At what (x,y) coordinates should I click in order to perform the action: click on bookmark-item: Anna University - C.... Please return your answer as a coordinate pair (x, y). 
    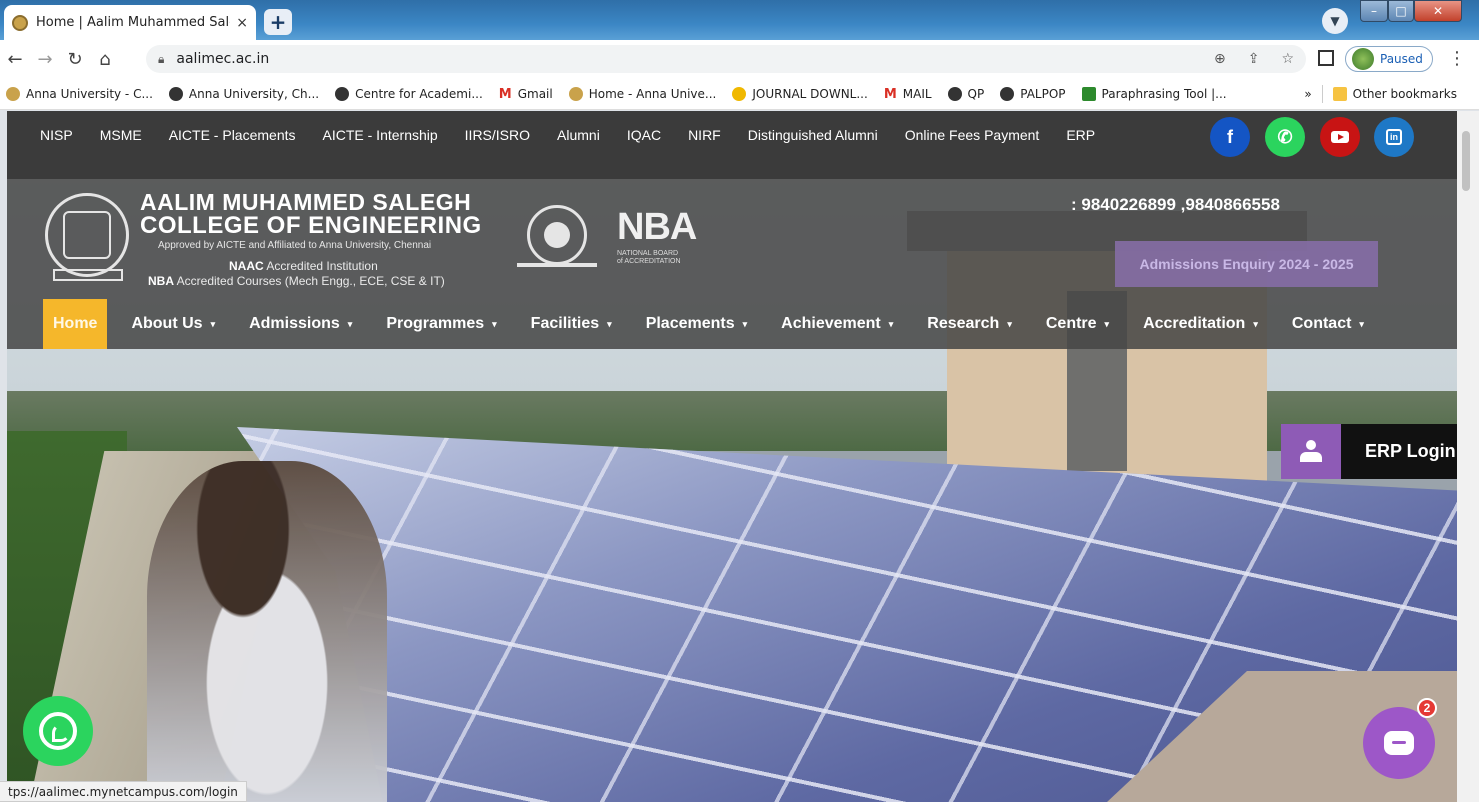
    Looking at the image, I should click on (79, 93).